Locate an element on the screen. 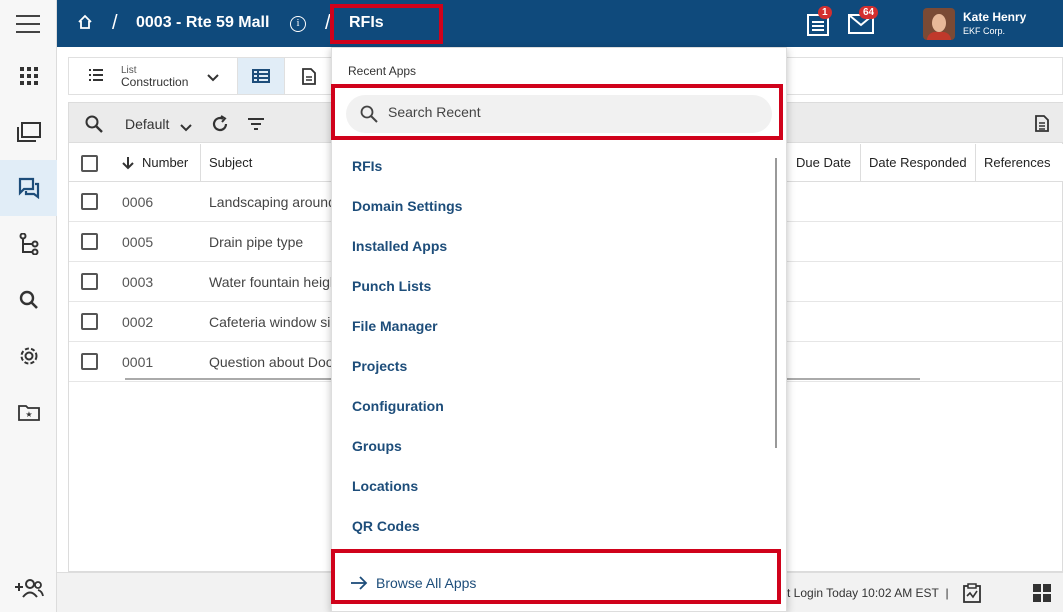 Image resolution: width=1063 pixels, height=612 pixels. recent-app-item: Projects is located at coordinates (379, 366).